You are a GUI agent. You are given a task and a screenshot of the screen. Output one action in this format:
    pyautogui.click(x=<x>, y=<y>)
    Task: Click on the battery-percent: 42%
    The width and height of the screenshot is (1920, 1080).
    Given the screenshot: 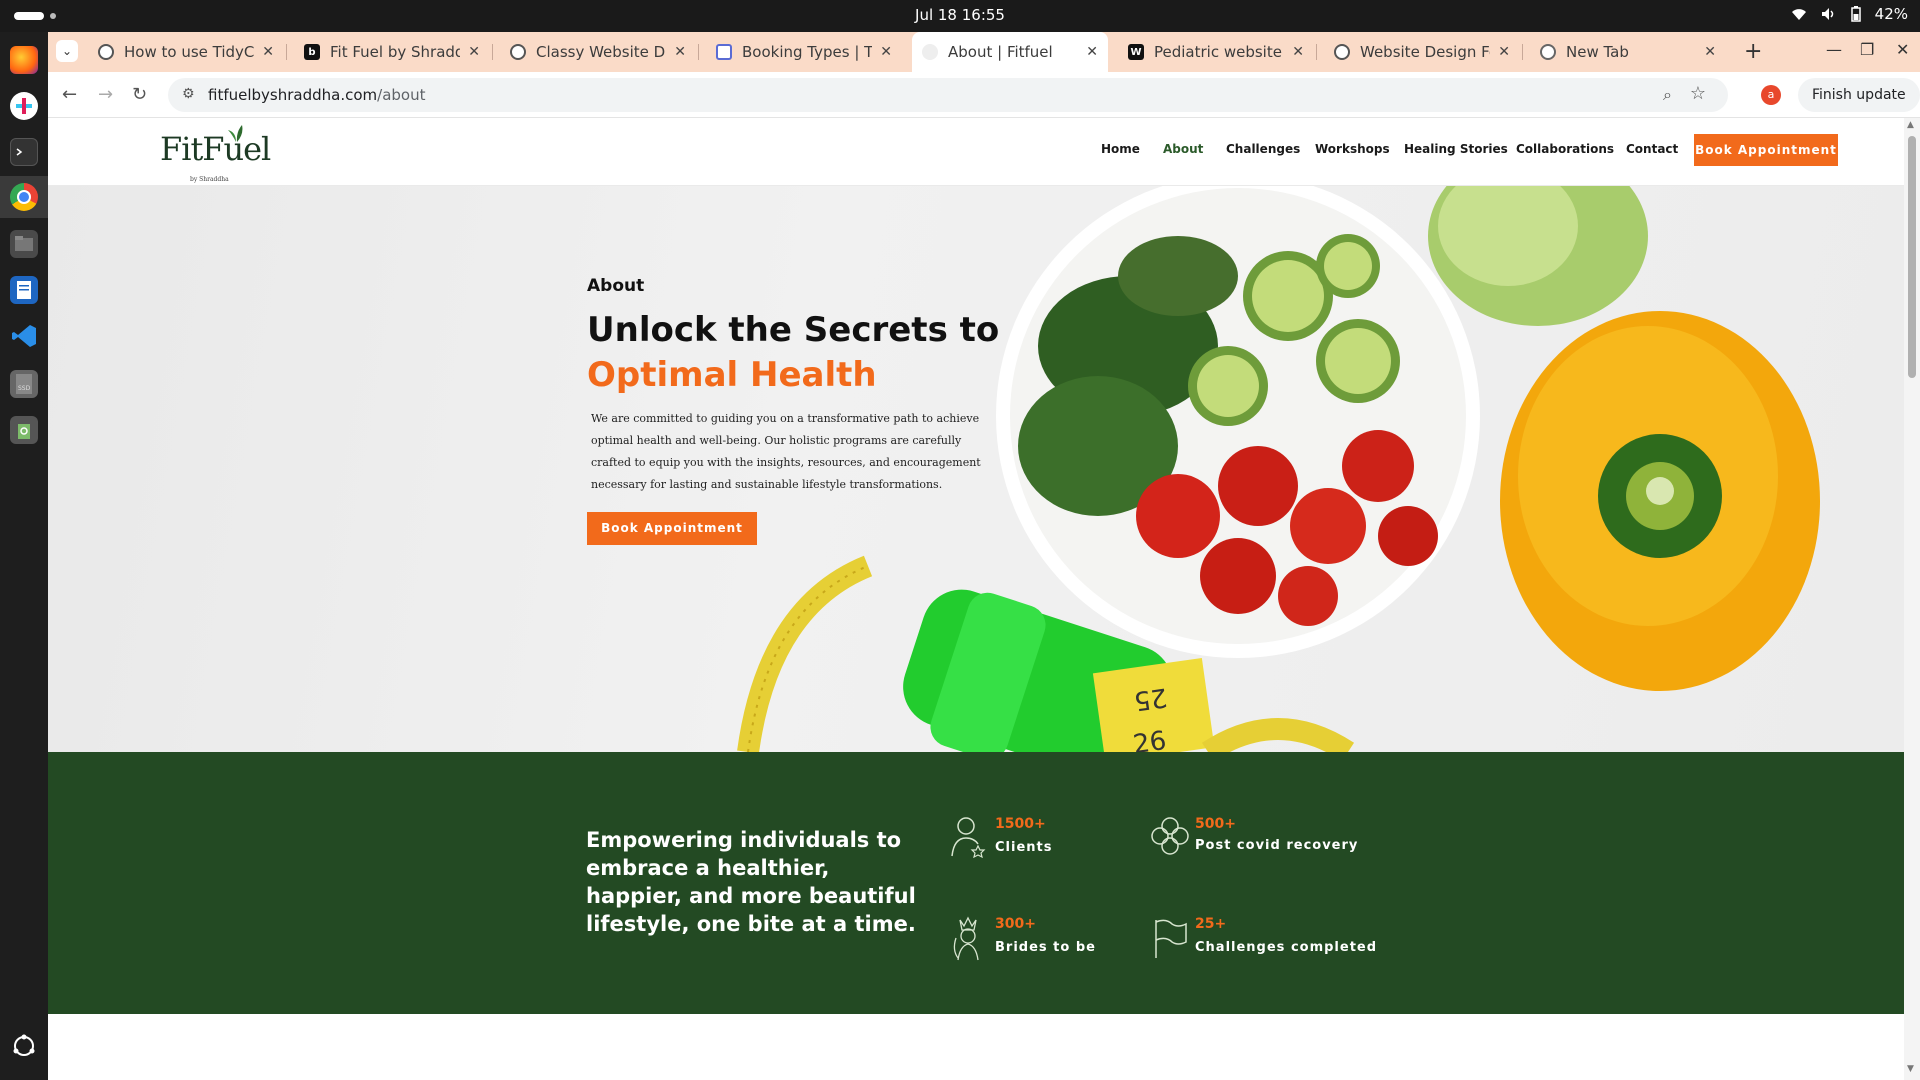 What is the action you would take?
    pyautogui.click(x=1891, y=14)
    